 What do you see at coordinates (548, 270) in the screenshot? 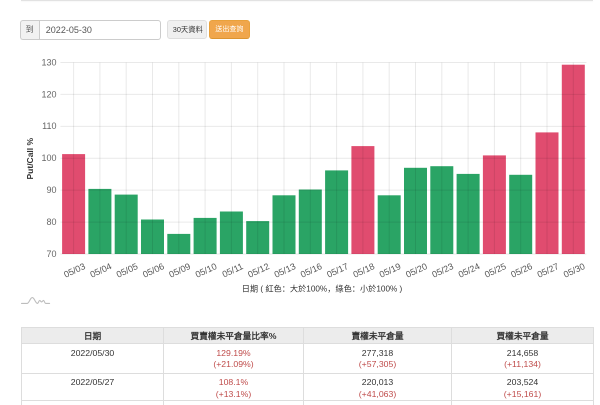
I see `svg-text: 05/27` at bounding box center [548, 270].